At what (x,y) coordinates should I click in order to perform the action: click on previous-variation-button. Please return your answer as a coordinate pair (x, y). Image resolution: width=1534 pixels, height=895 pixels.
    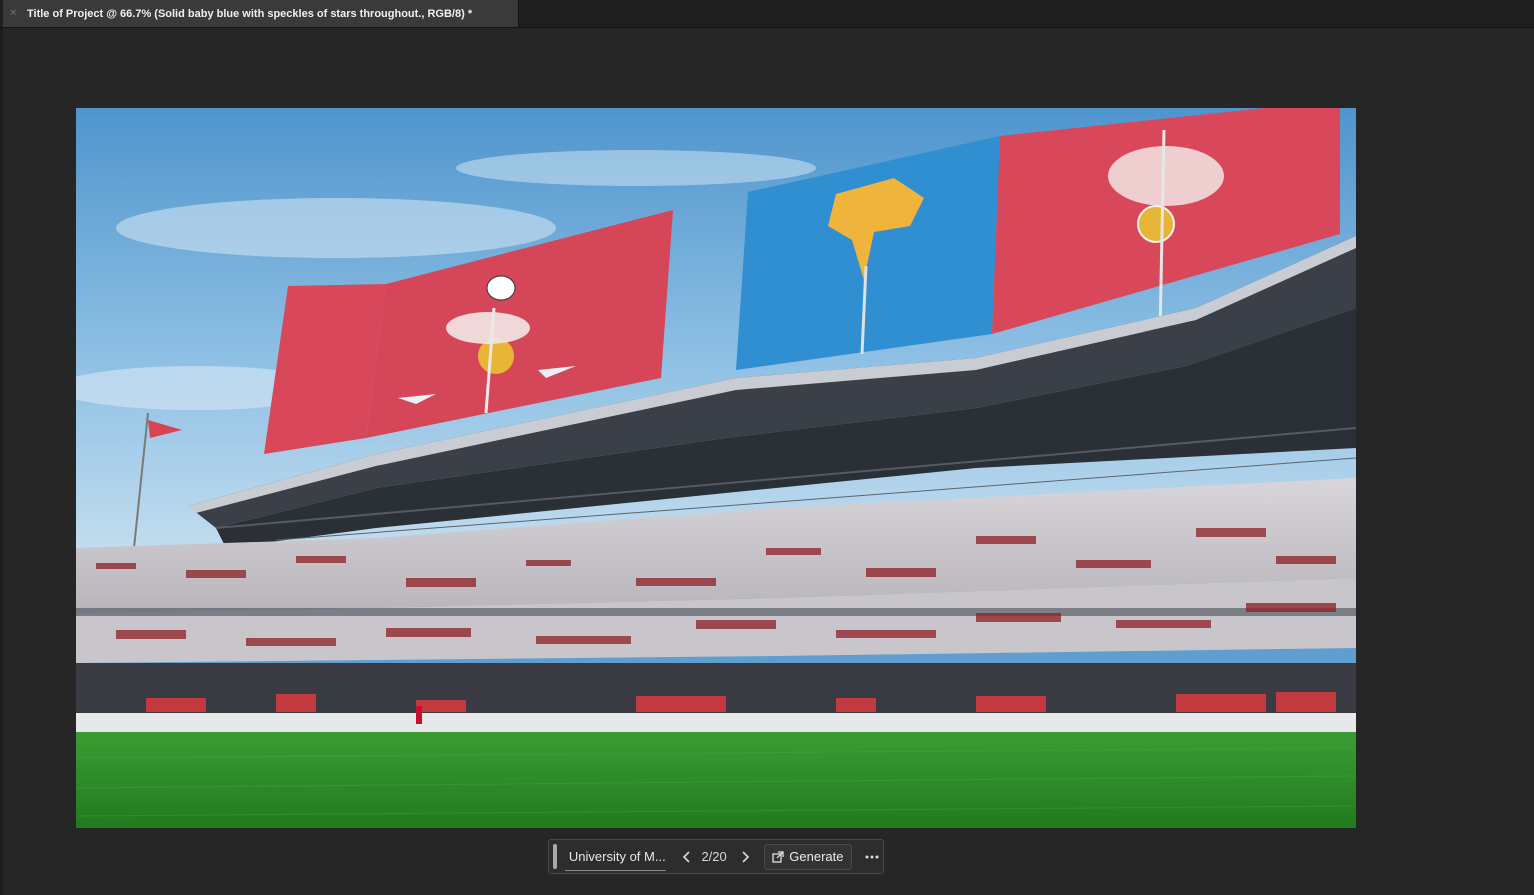
    Looking at the image, I should click on (686, 857).